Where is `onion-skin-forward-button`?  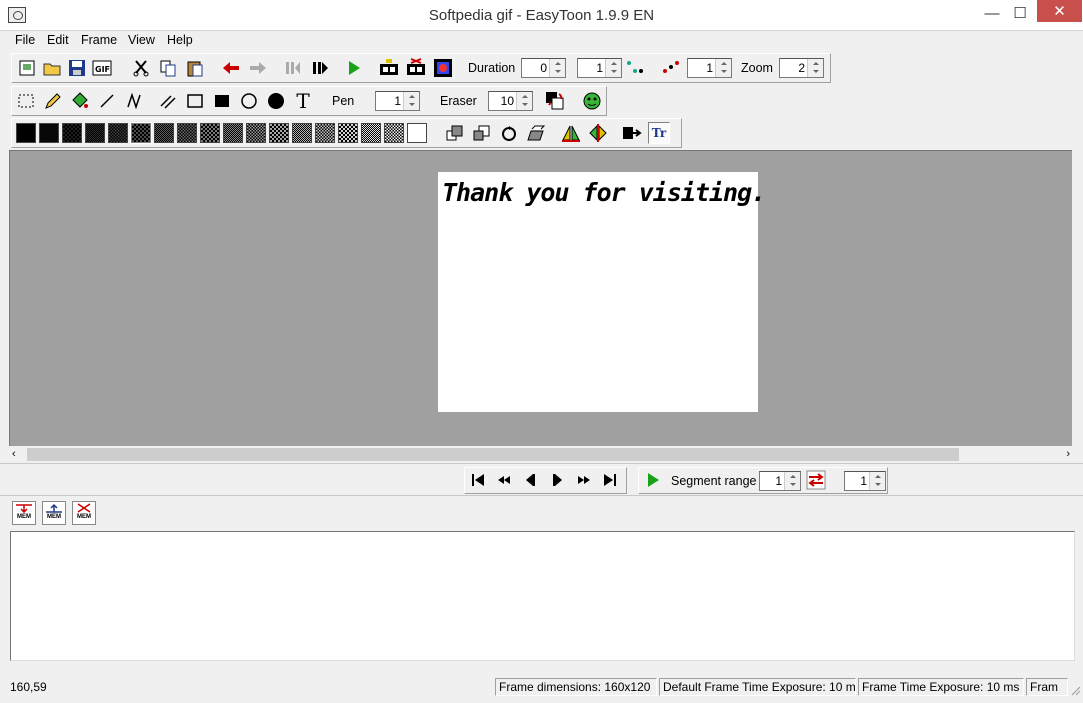
onion-skin-forward-button is located at coordinates (671, 68).